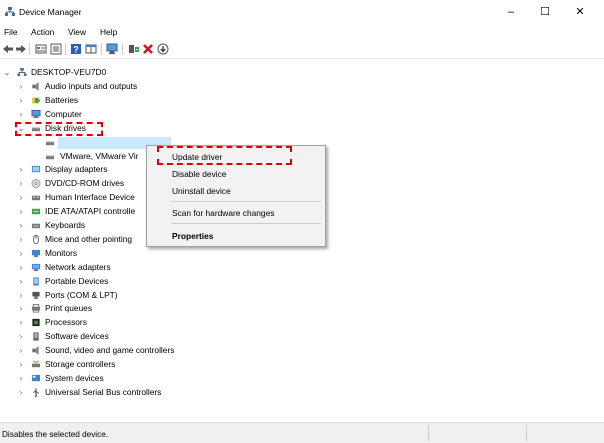 The height and width of the screenshot is (443, 604). What do you see at coordinates (11, 32) in the screenshot?
I see `menu-file: File` at bounding box center [11, 32].